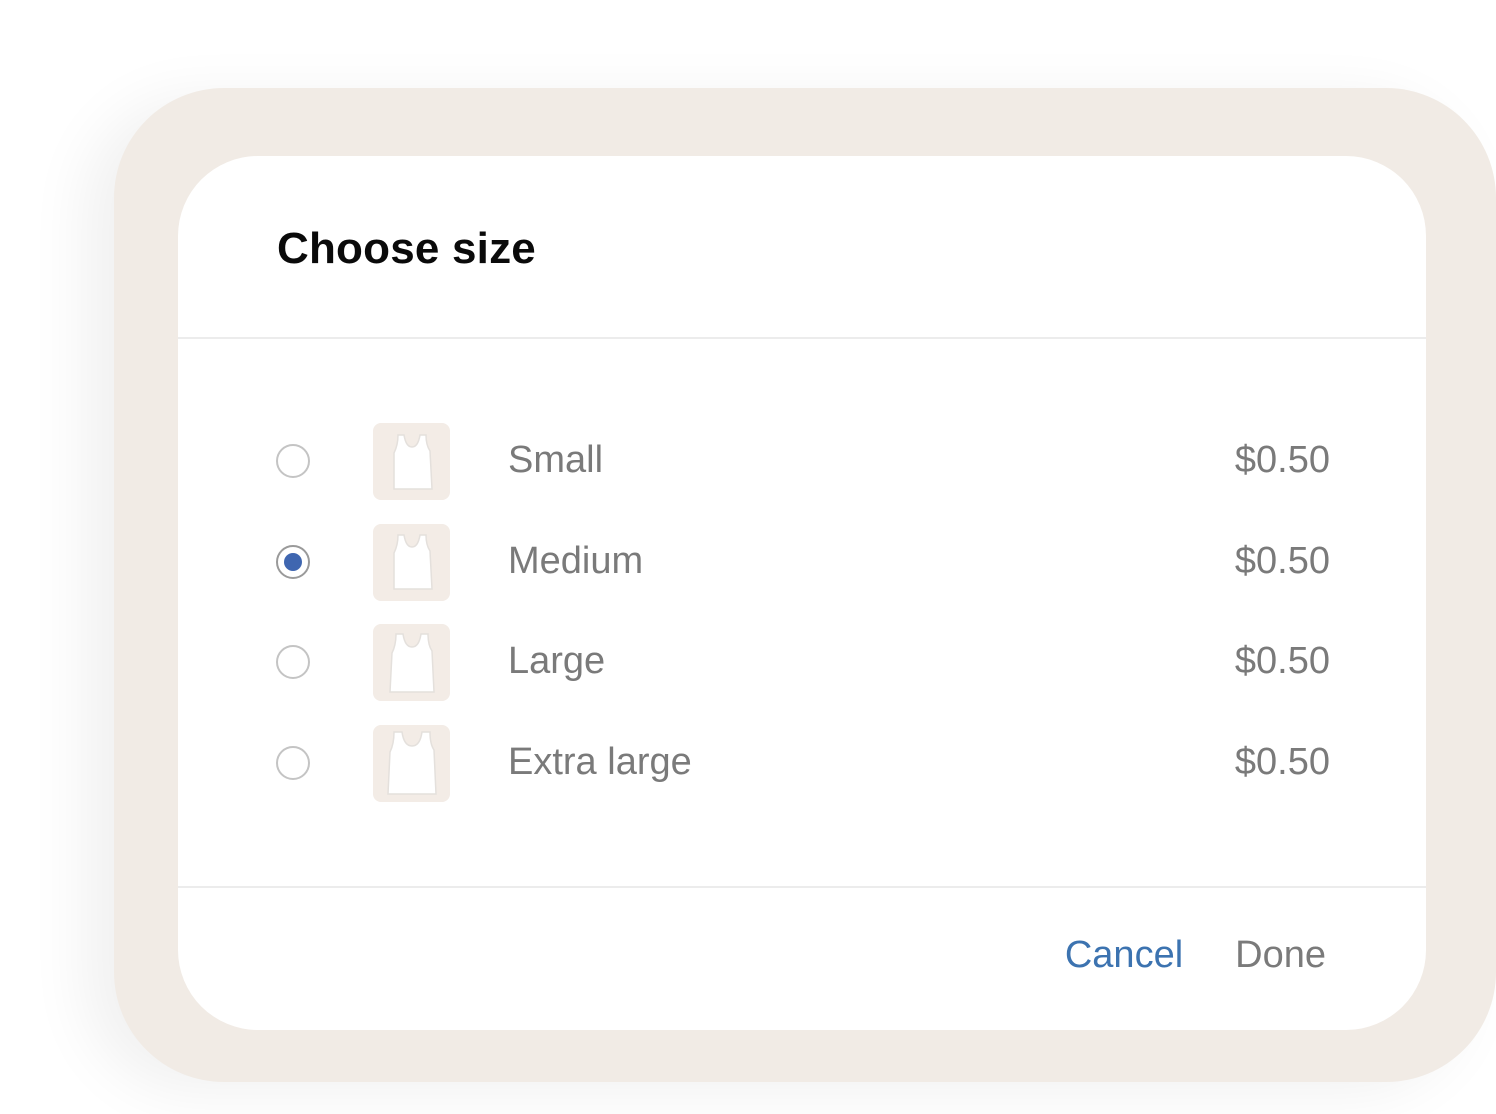  Describe the element at coordinates (557, 661) in the screenshot. I see `size-label: Large` at that location.